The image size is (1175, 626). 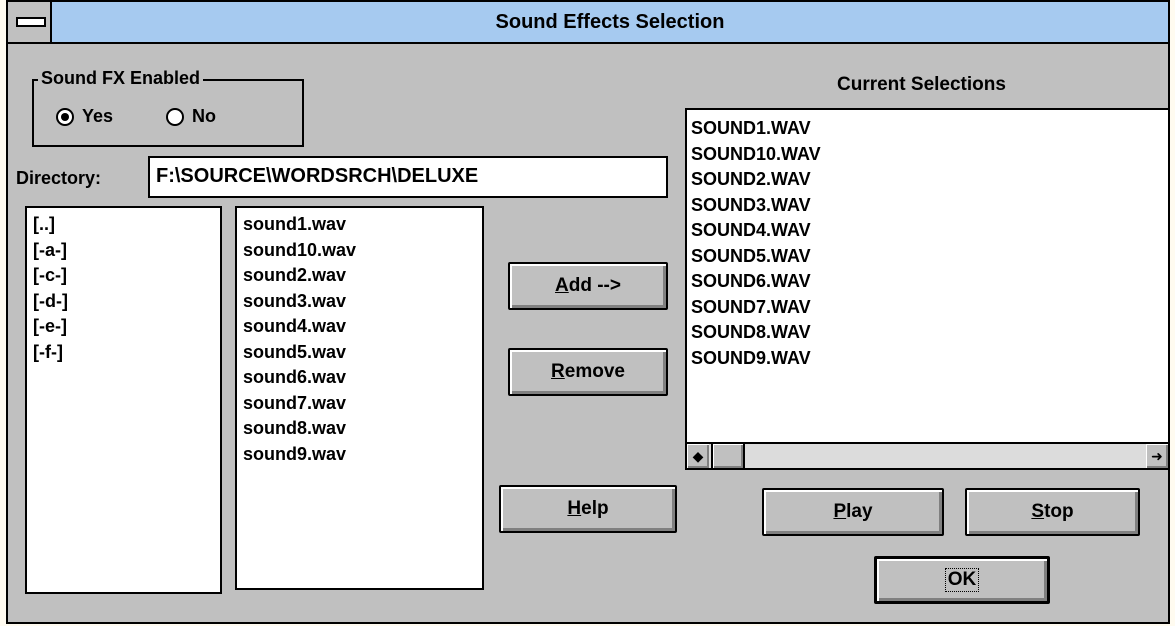 I want to click on radio-no-indicator, so click(x=175, y=116).